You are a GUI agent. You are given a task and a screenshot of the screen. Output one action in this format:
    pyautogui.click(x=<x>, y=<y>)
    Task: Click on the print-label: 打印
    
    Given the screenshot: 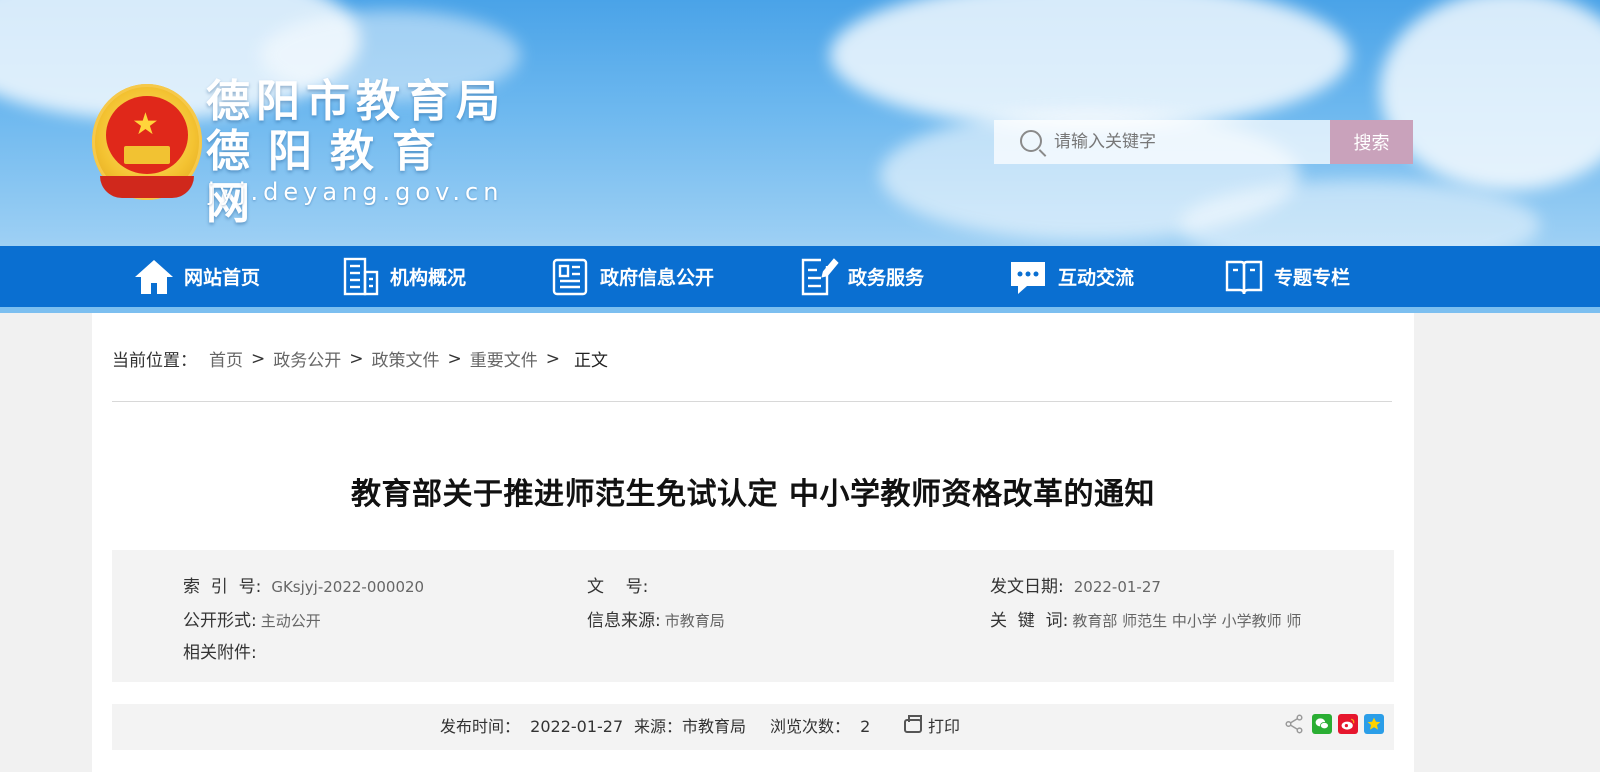 What is the action you would take?
    pyautogui.click(x=944, y=726)
    